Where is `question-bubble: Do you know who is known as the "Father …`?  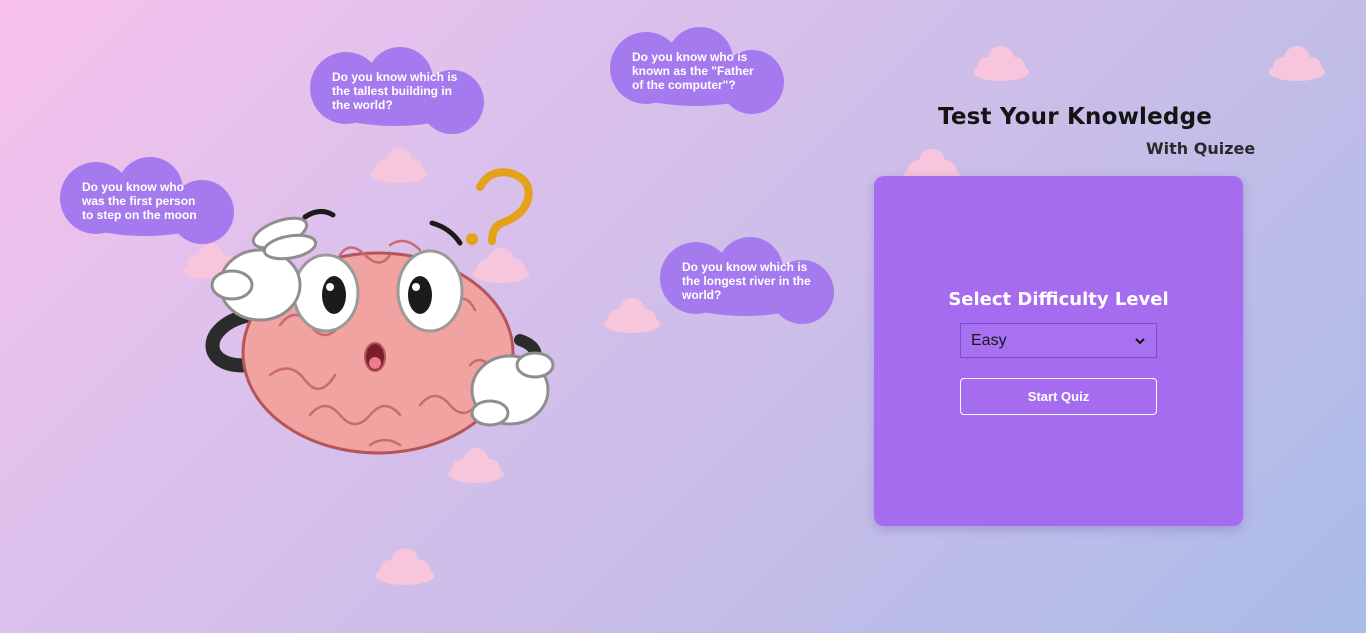 question-bubble: Do you know who is known as the "Father … is located at coordinates (695, 69).